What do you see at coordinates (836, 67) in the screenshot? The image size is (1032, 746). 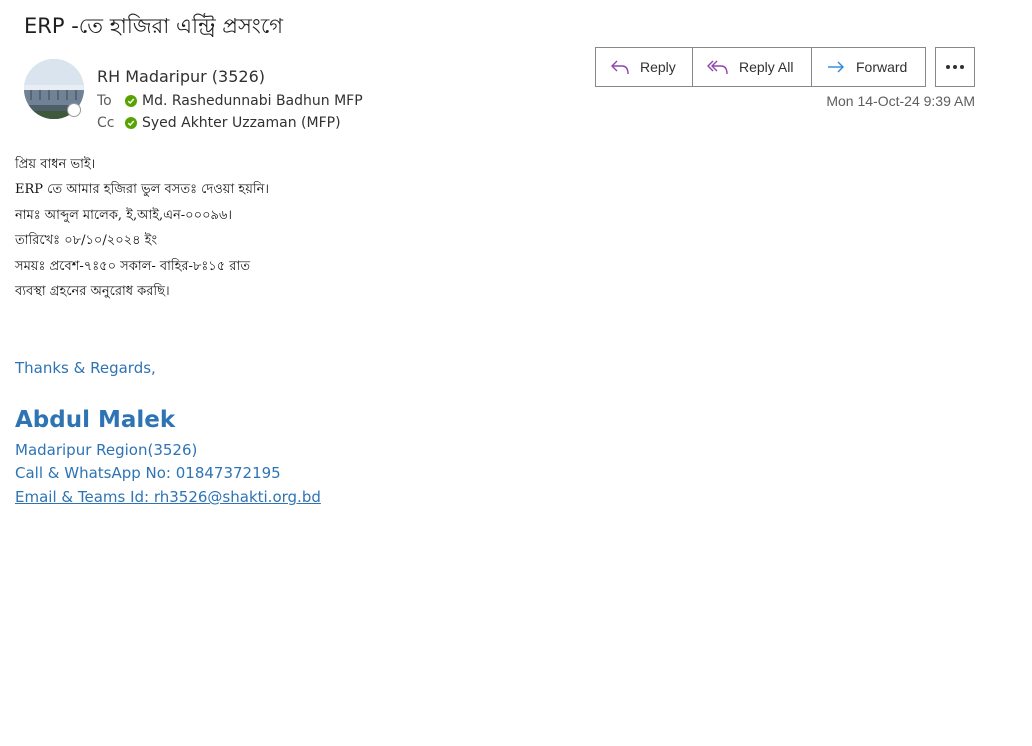 I see `forward-arrow-icon` at bounding box center [836, 67].